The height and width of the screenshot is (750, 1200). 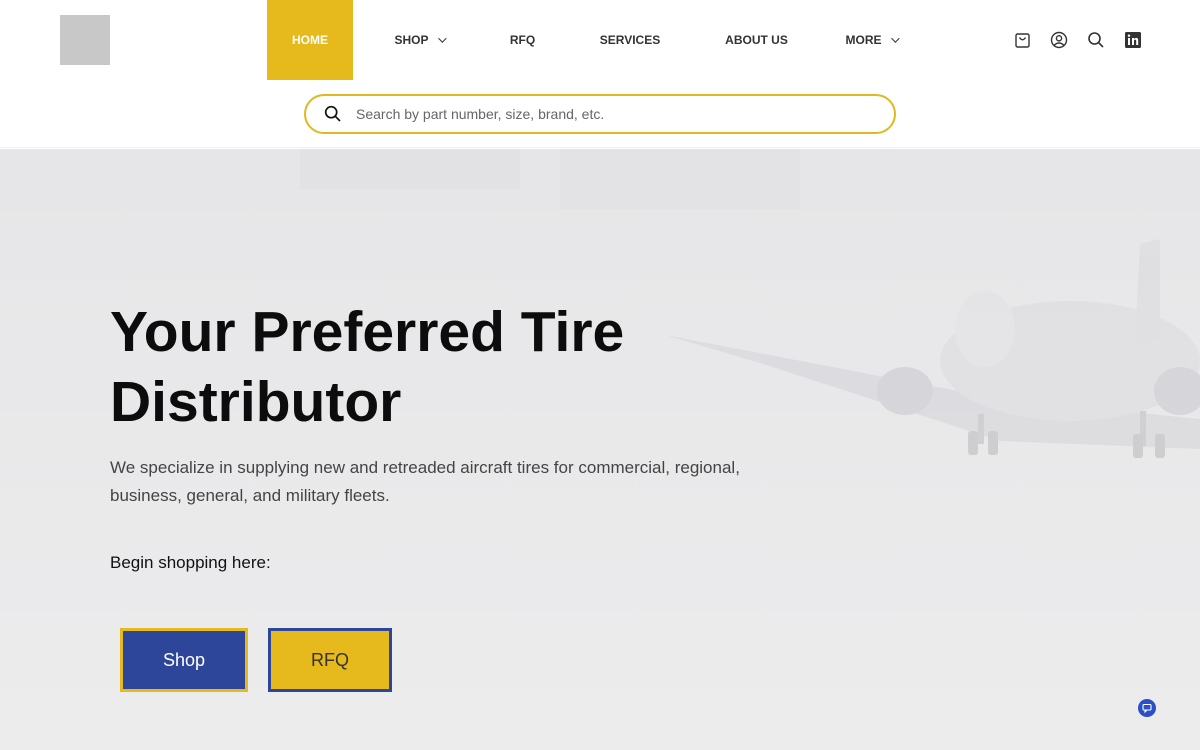 I want to click on chat-icon, so click(x=1147, y=708).